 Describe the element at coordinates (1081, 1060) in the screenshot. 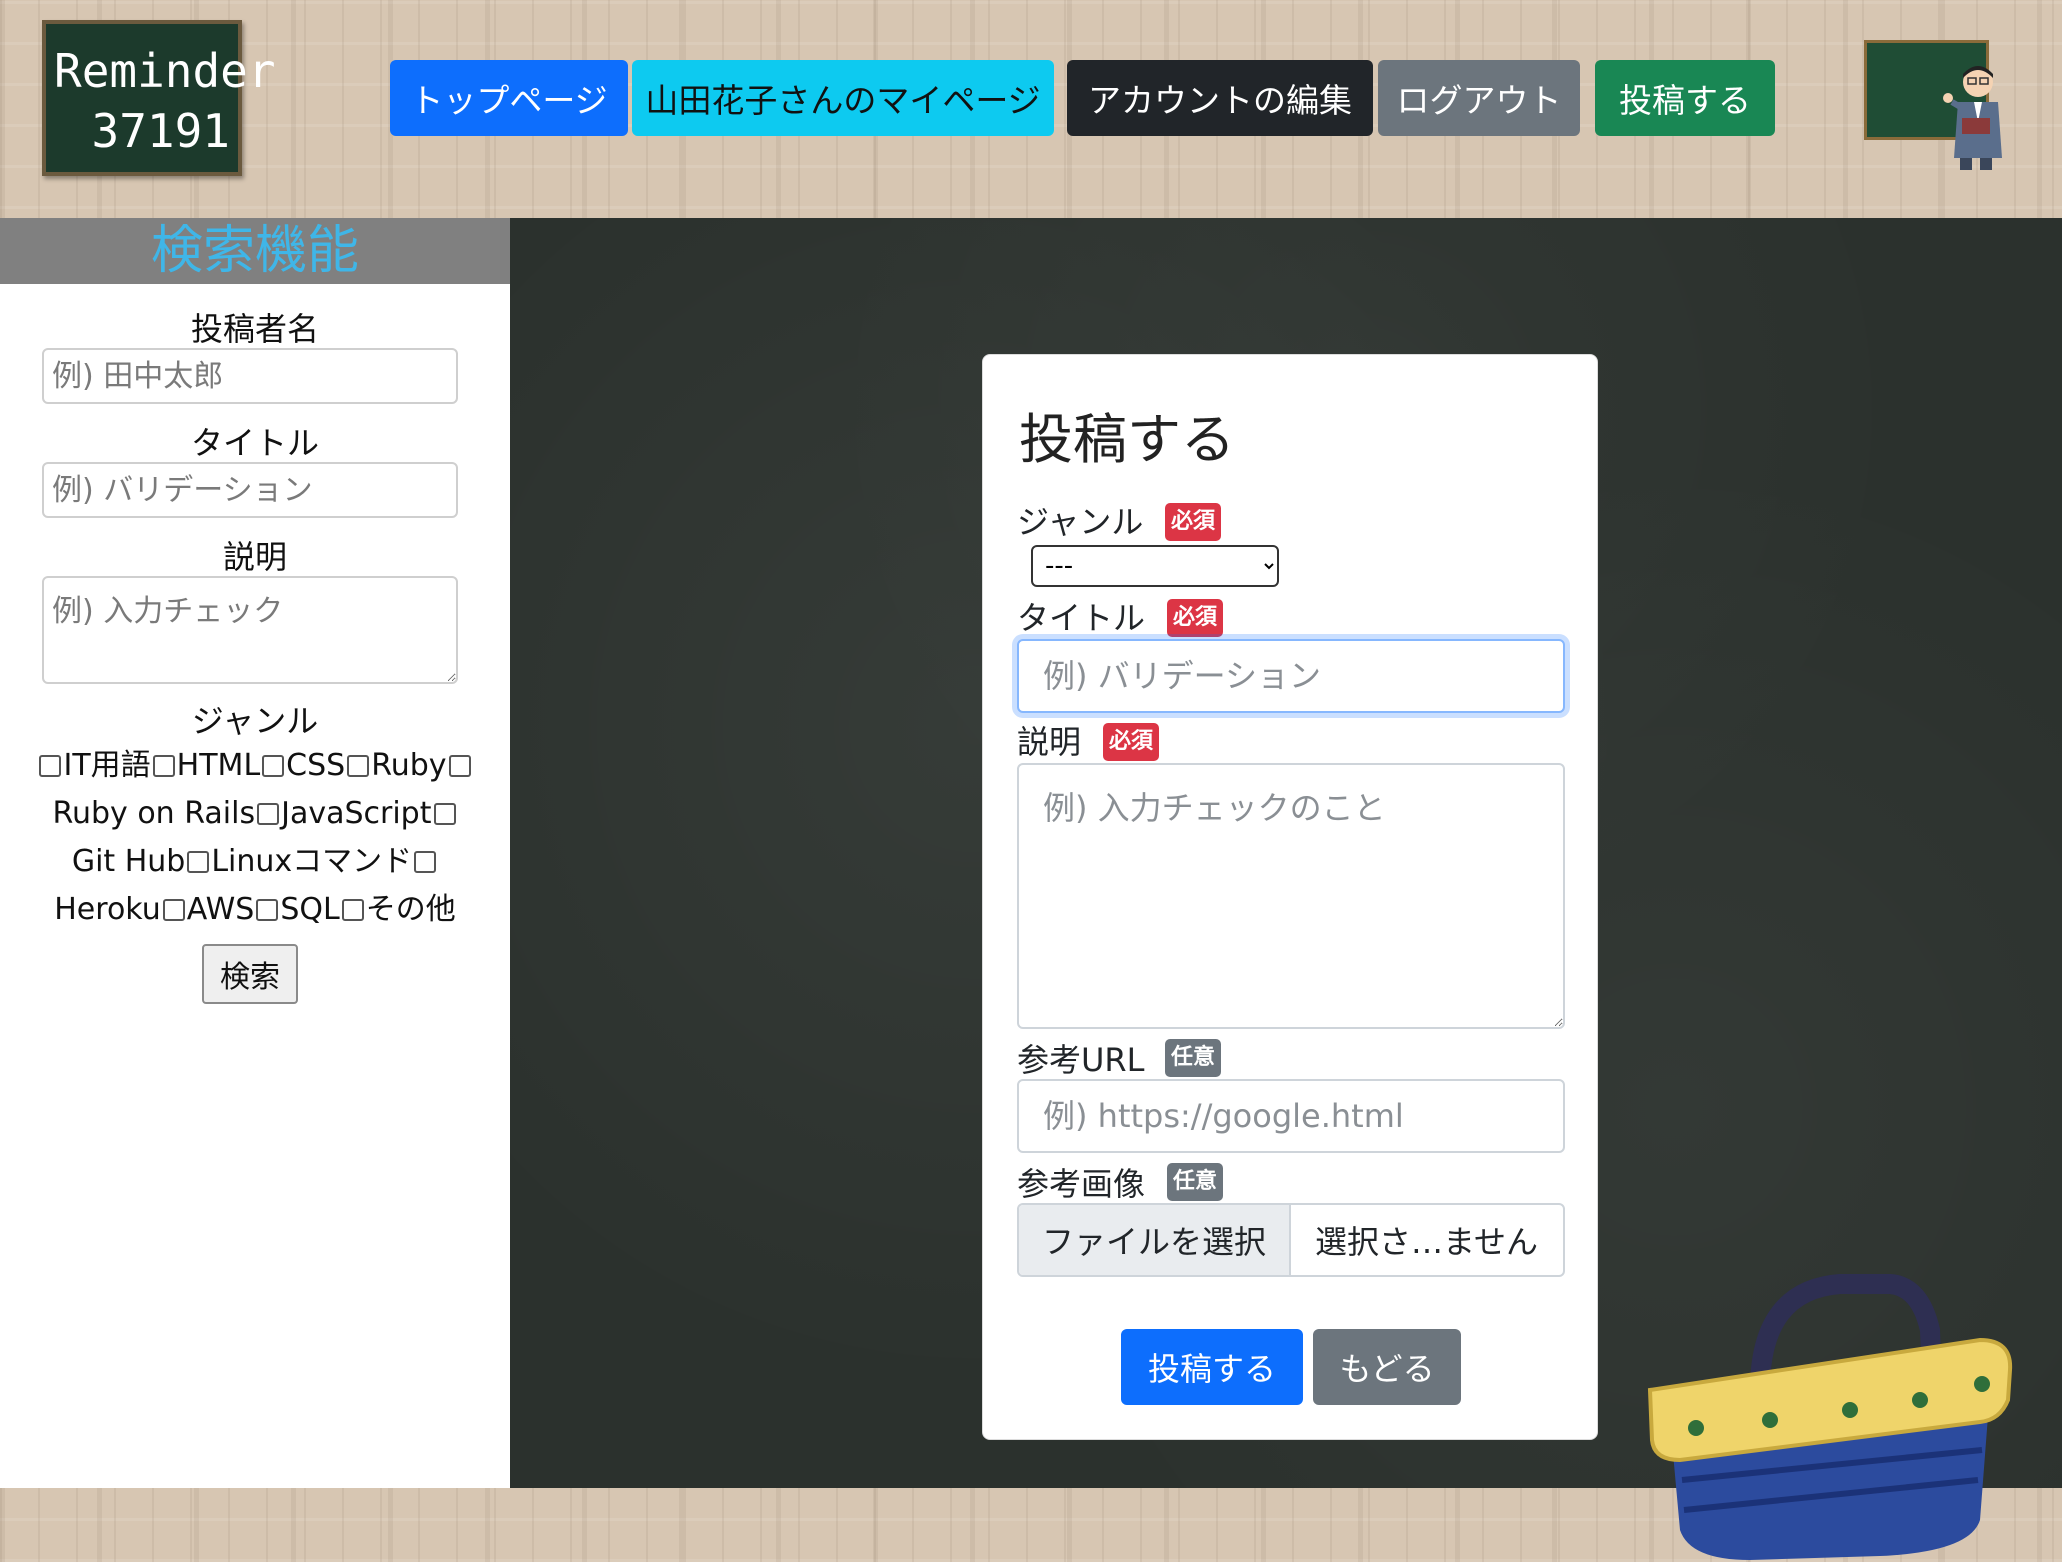

I see `url-field-label: 参考URL` at that location.